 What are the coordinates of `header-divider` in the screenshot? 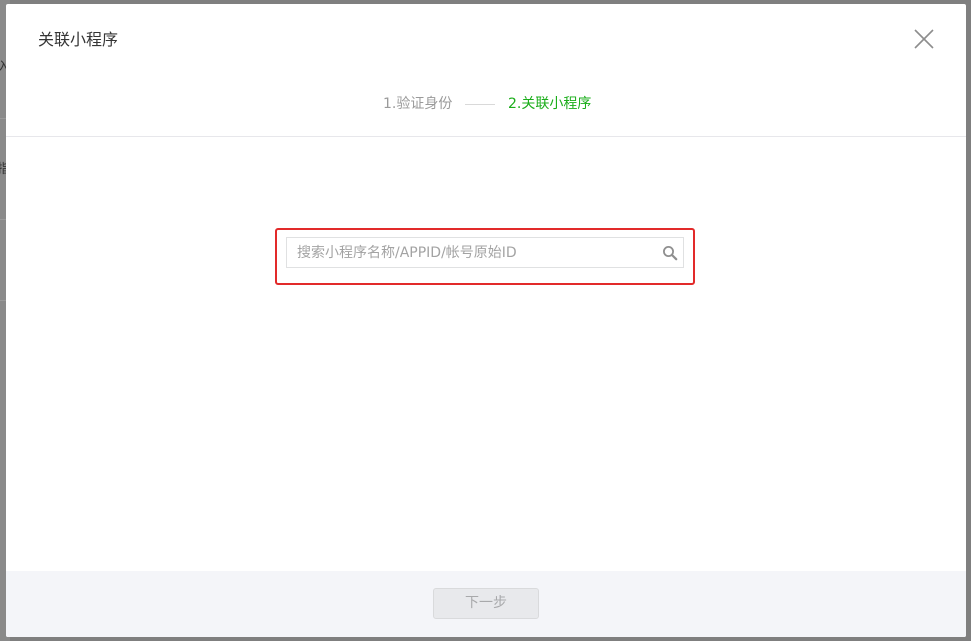 It's located at (486, 136).